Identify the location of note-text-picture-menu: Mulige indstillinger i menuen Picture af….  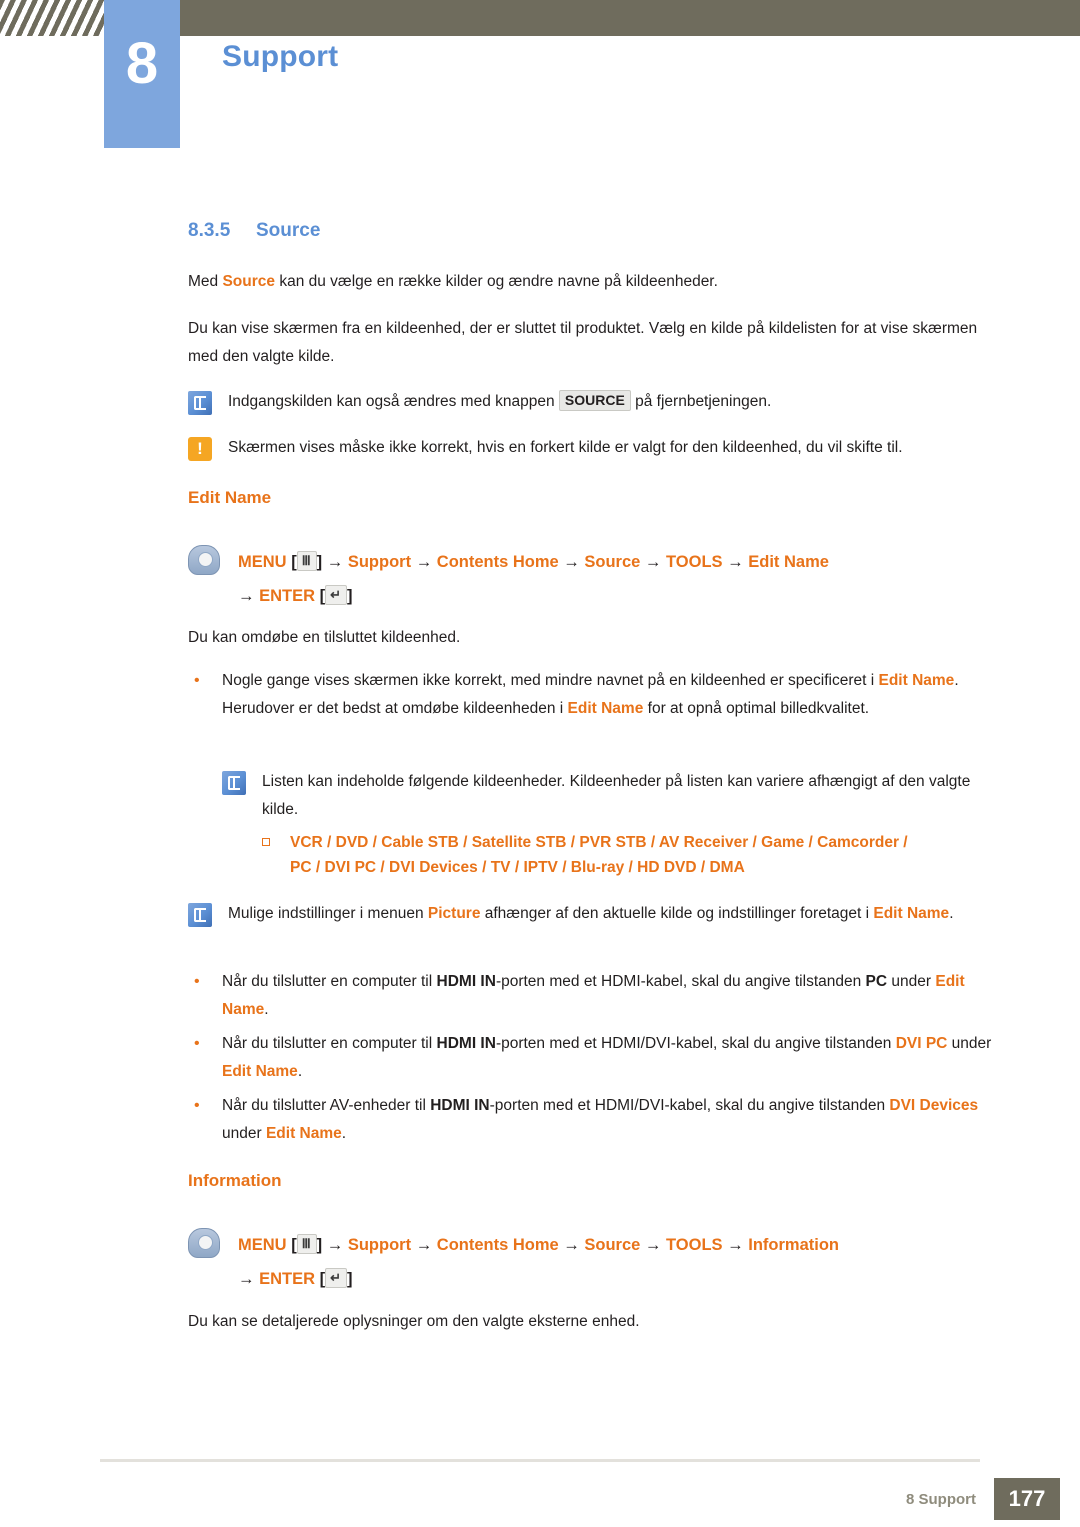
(614, 914).